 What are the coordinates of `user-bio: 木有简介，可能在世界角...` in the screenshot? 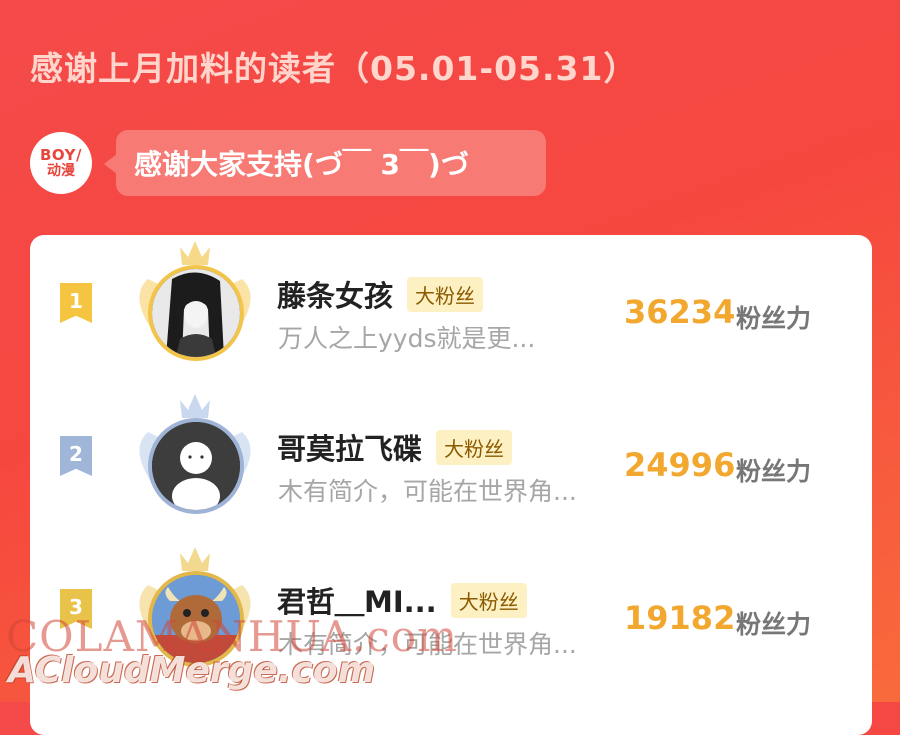 It's located at (427, 491).